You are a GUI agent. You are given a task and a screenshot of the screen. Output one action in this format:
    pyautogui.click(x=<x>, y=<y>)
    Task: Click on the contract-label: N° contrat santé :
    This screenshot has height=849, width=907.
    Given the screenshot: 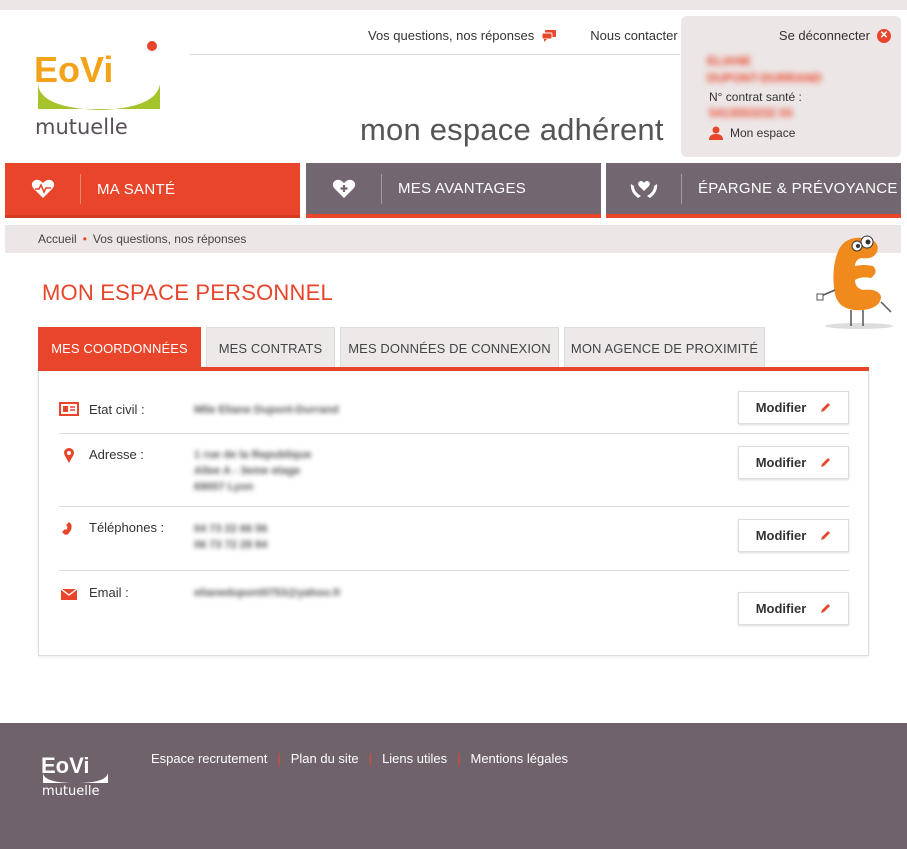 What is the action you would take?
    pyautogui.click(x=755, y=97)
    